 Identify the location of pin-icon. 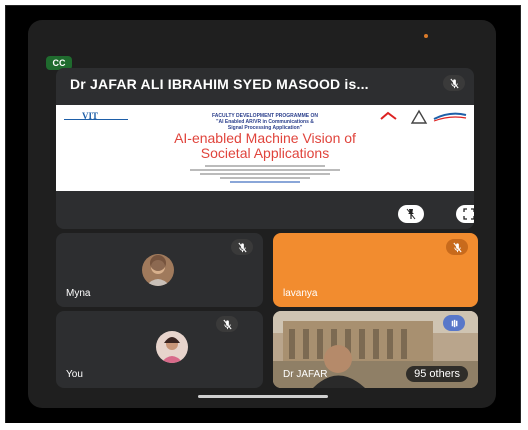
(411, 214).